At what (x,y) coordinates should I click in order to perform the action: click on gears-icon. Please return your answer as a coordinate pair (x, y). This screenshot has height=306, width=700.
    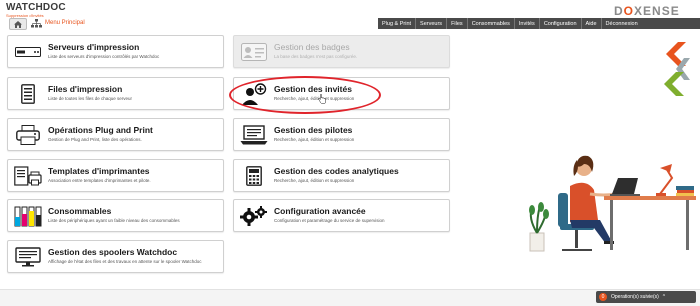
    Looking at the image, I should click on (254, 215).